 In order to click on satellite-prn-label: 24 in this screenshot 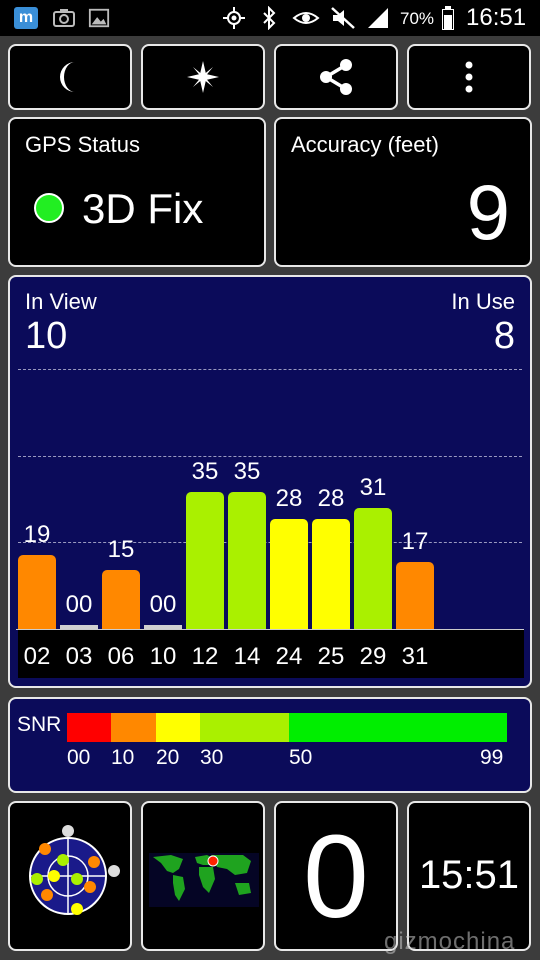, I will do `click(289, 656)`.